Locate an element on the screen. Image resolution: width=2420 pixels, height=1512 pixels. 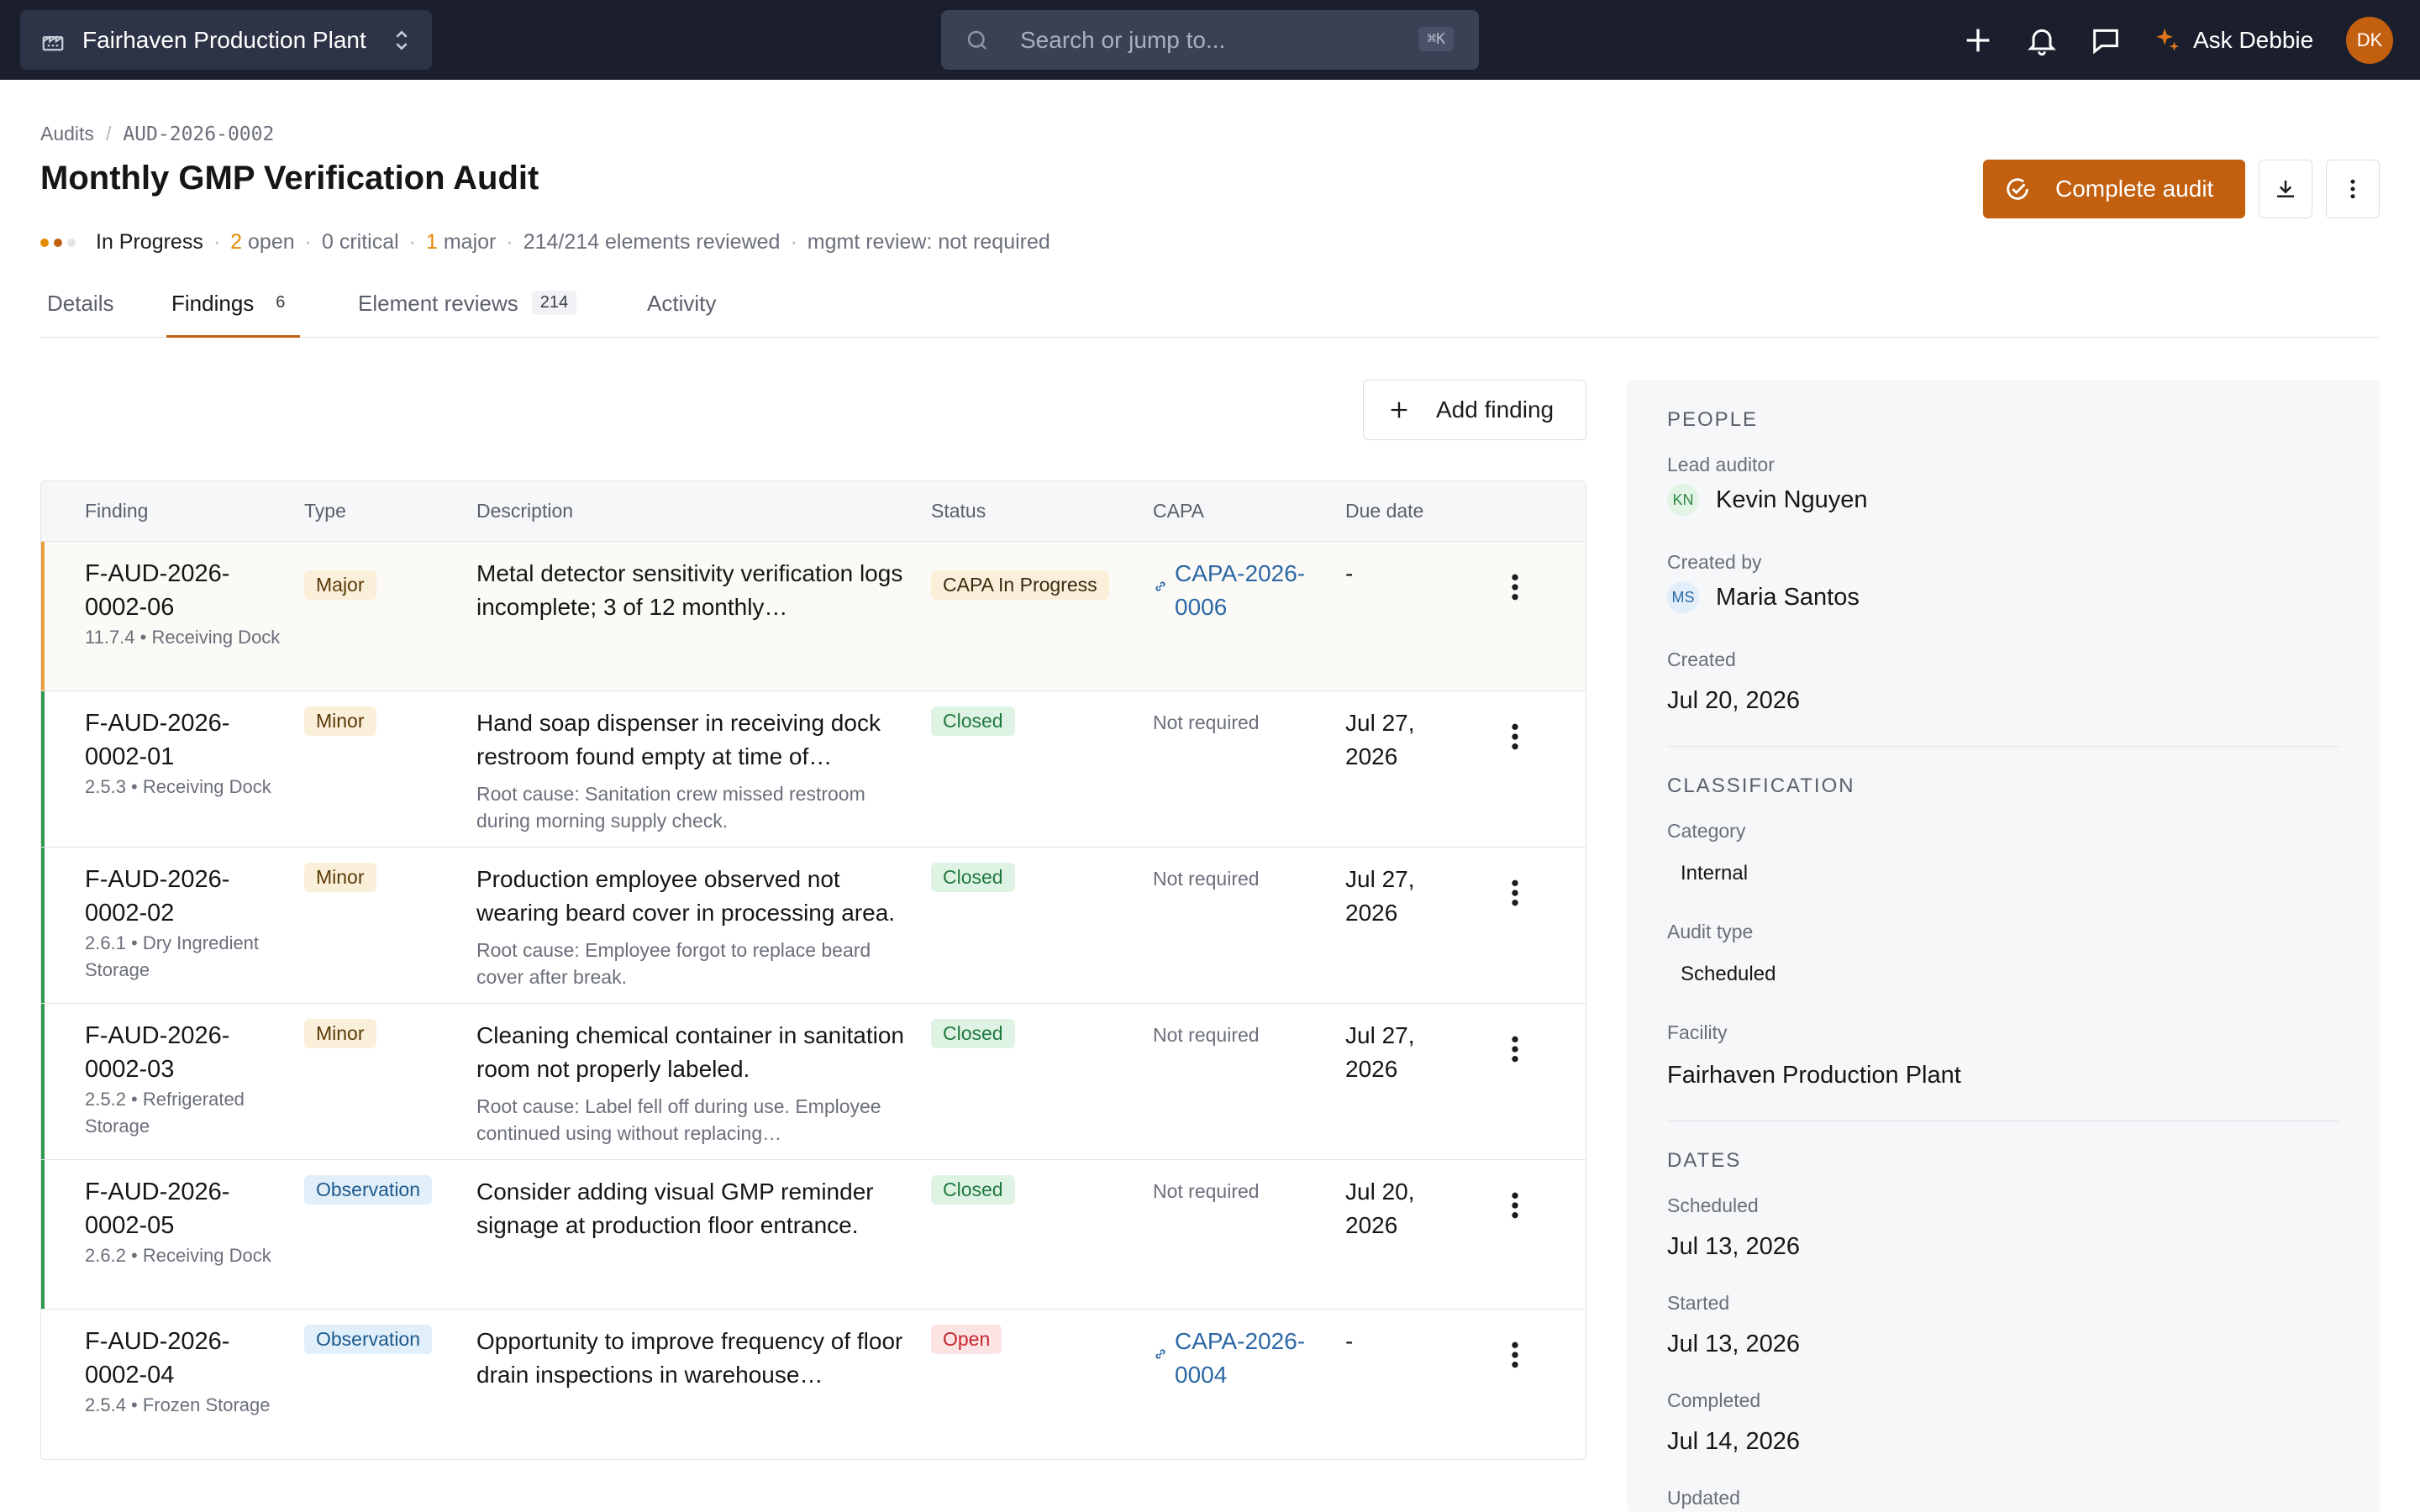
complete-audit-label: Complete audit is located at coordinates (2134, 189).